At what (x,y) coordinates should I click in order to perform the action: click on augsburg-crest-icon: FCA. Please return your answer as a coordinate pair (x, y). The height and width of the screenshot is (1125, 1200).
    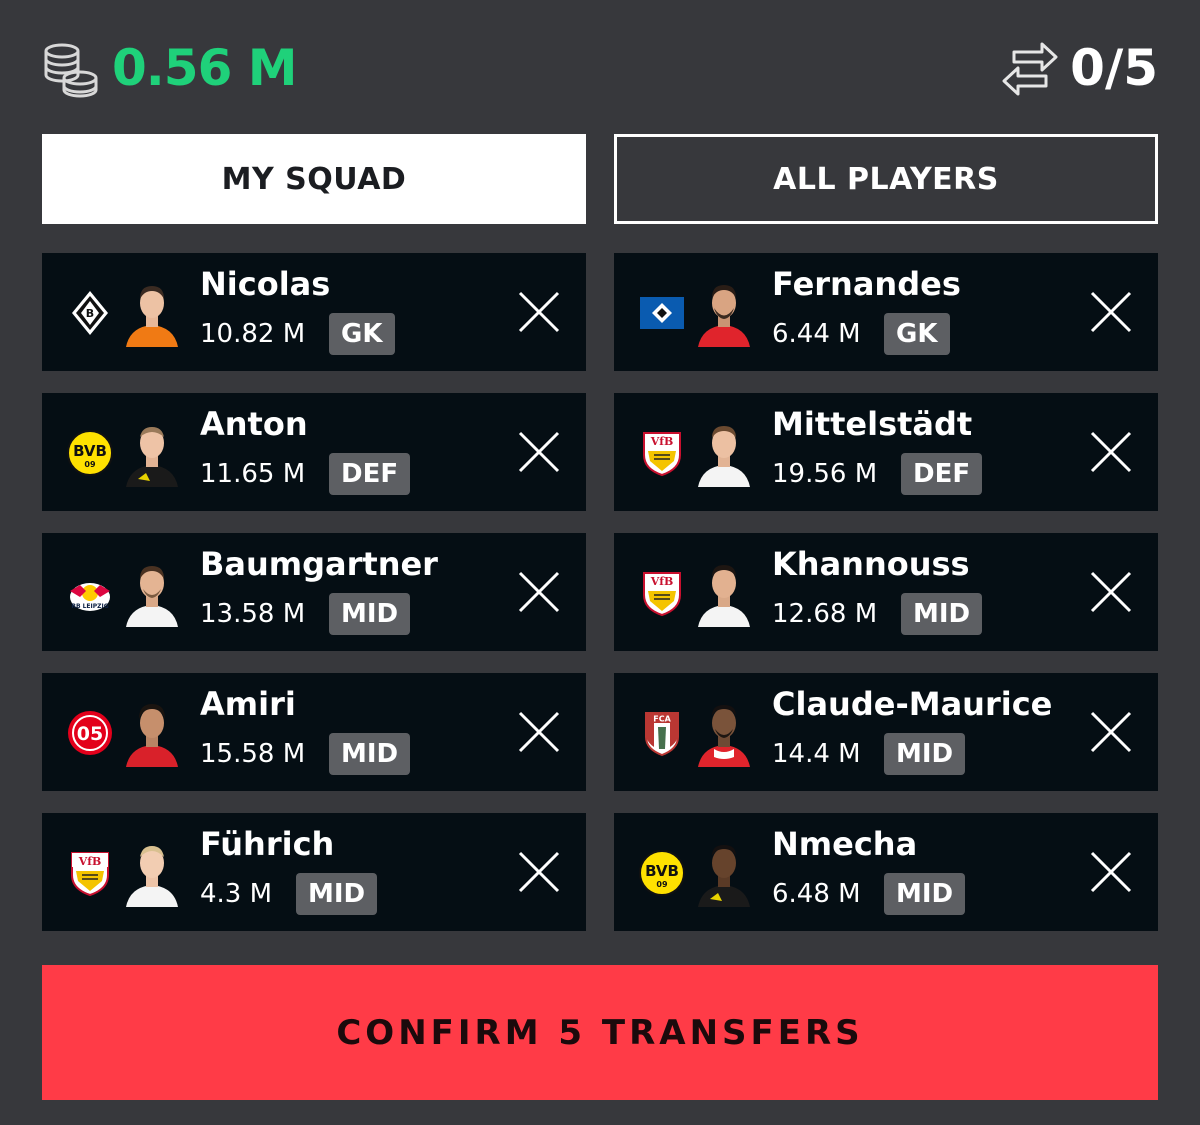
    Looking at the image, I should click on (662, 734).